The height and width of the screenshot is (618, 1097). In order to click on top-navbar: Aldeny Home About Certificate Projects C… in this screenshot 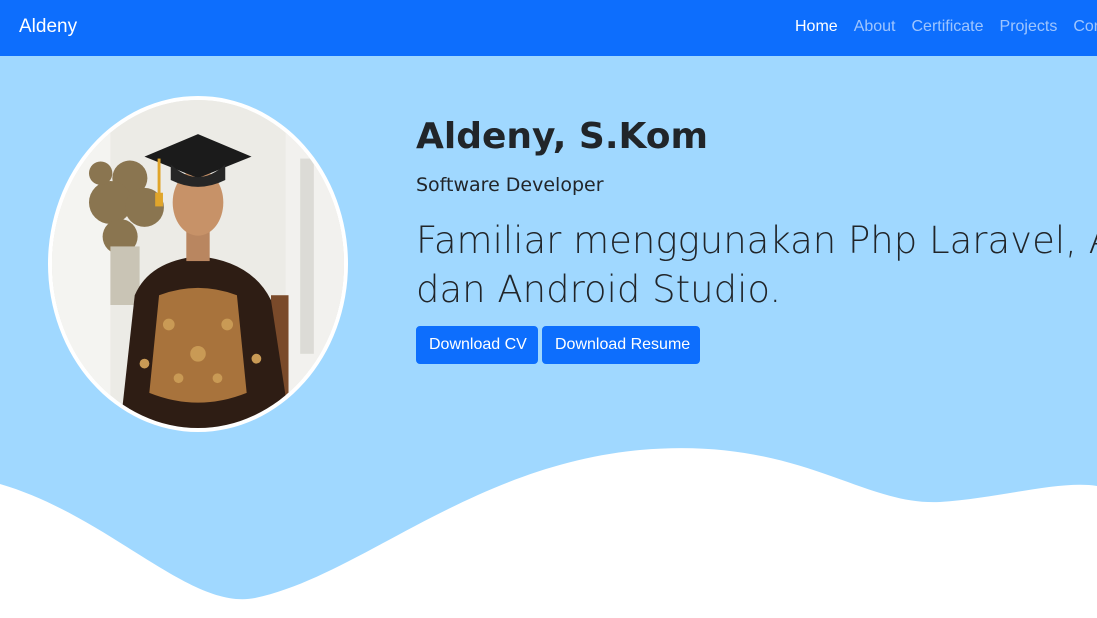, I will do `click(548, 28)`.